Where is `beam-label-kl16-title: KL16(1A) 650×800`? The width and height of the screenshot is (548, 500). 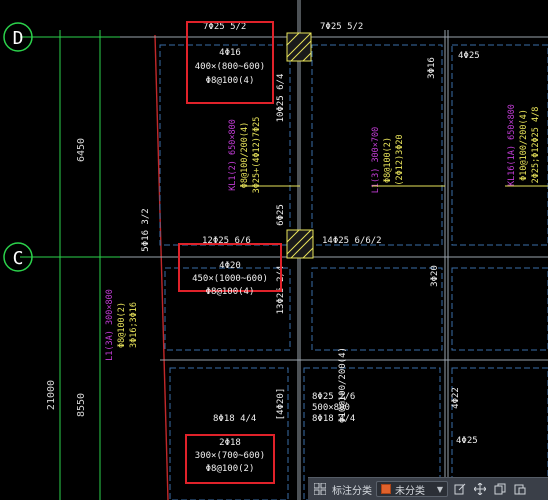
beam-label-kl16-title: KL16(1A) 650×800 is located at coordinates (512, 145).